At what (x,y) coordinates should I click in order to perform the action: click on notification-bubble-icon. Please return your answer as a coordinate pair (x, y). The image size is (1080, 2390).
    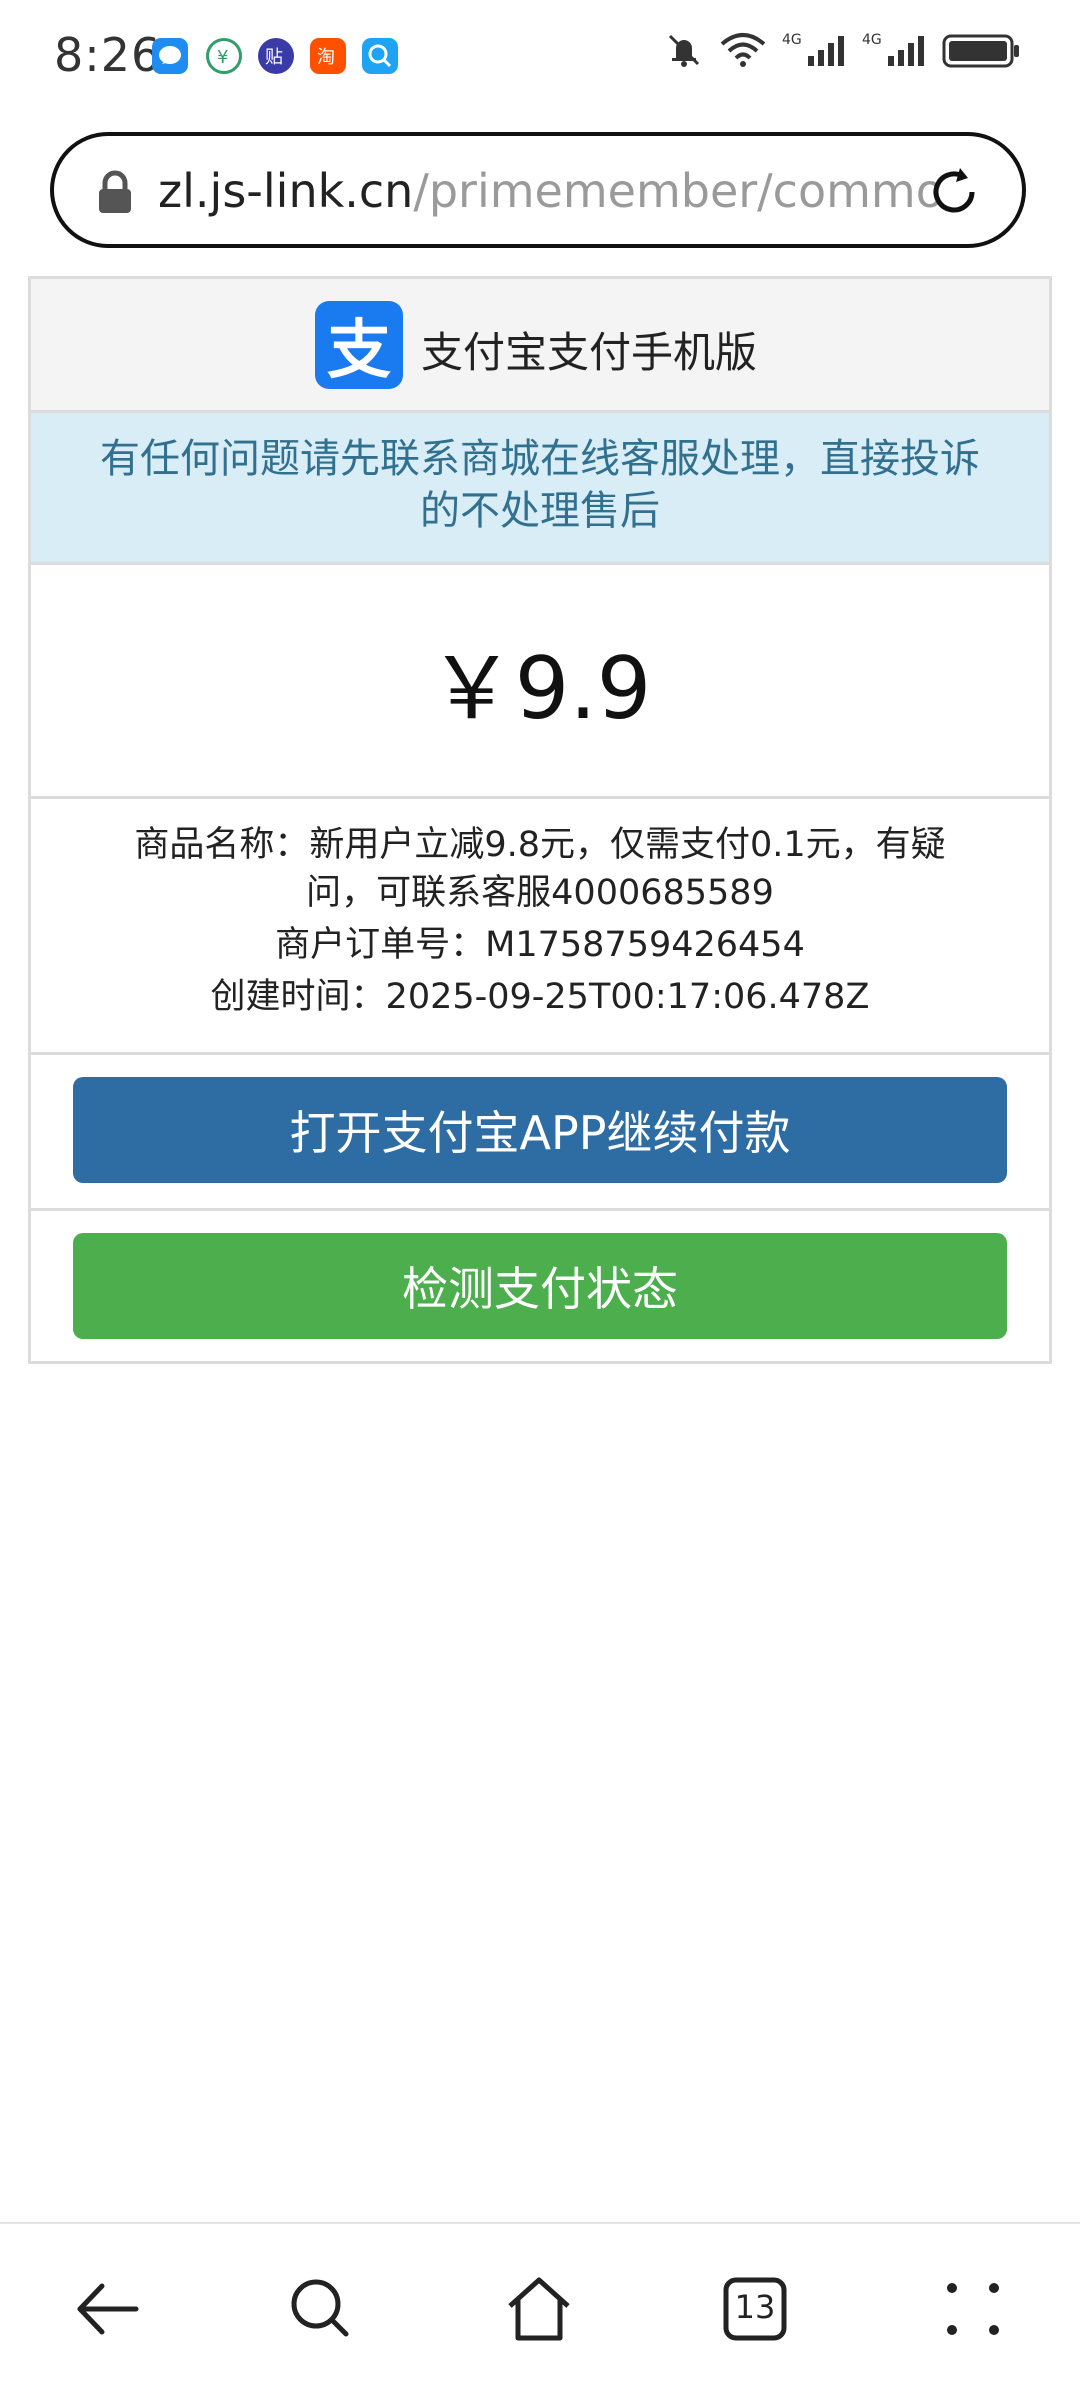
    Looking at the image, I should click on (170, 56).